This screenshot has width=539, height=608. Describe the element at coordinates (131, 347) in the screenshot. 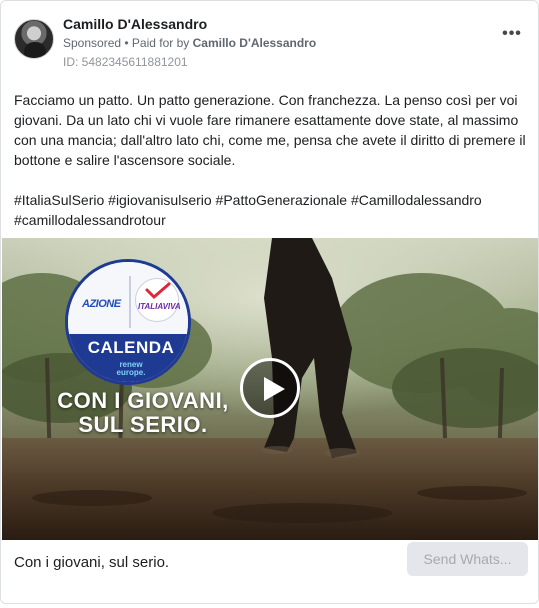

I see `calenda-logo-text: CALENDA` at that location.